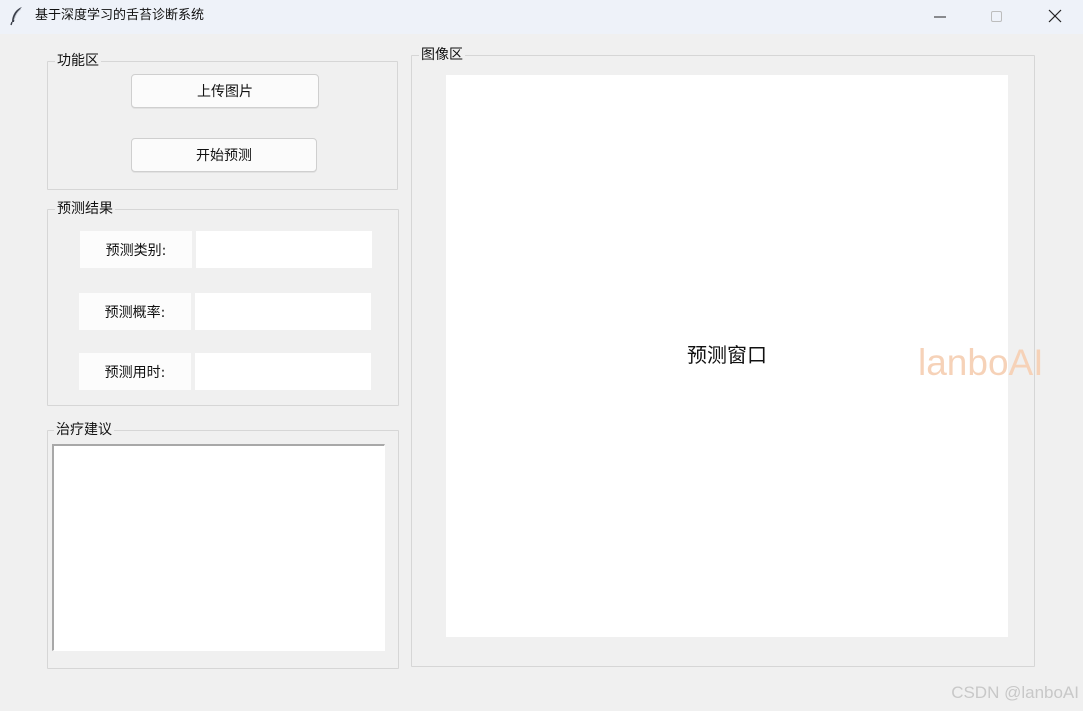 Image resolution: width=1083 pixels, height=711 pixels. I want to click on lanboai-watermark: lanboAI, so click(981, 362).